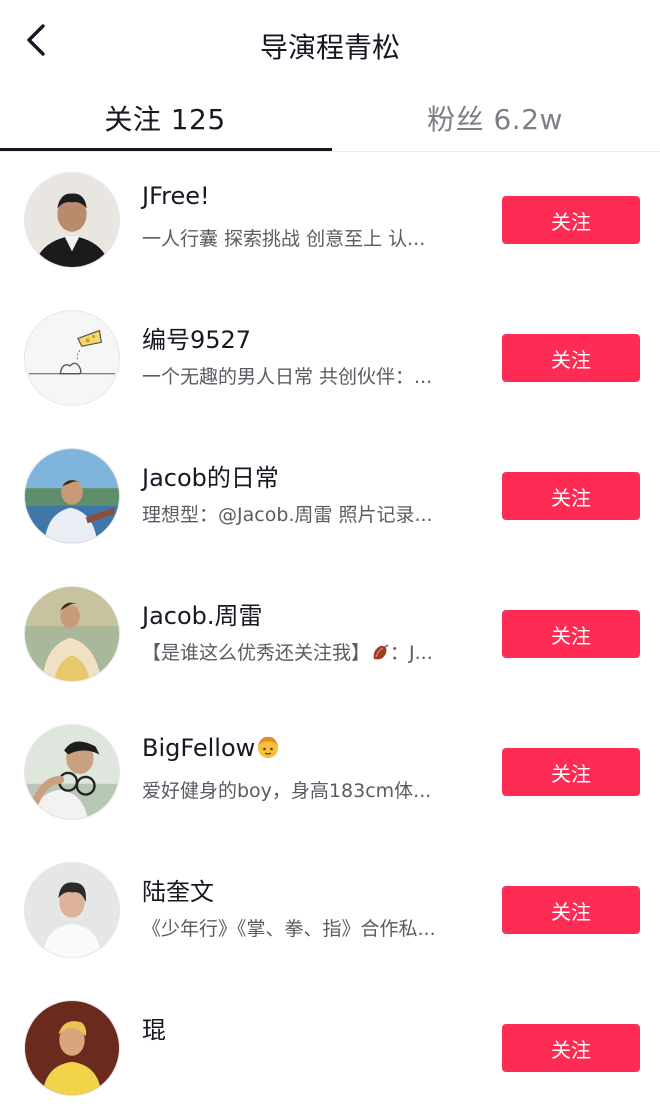  Describe the element at coordinates (176, 196) in the screenshot. I see `user-name: JFree!` at that location.